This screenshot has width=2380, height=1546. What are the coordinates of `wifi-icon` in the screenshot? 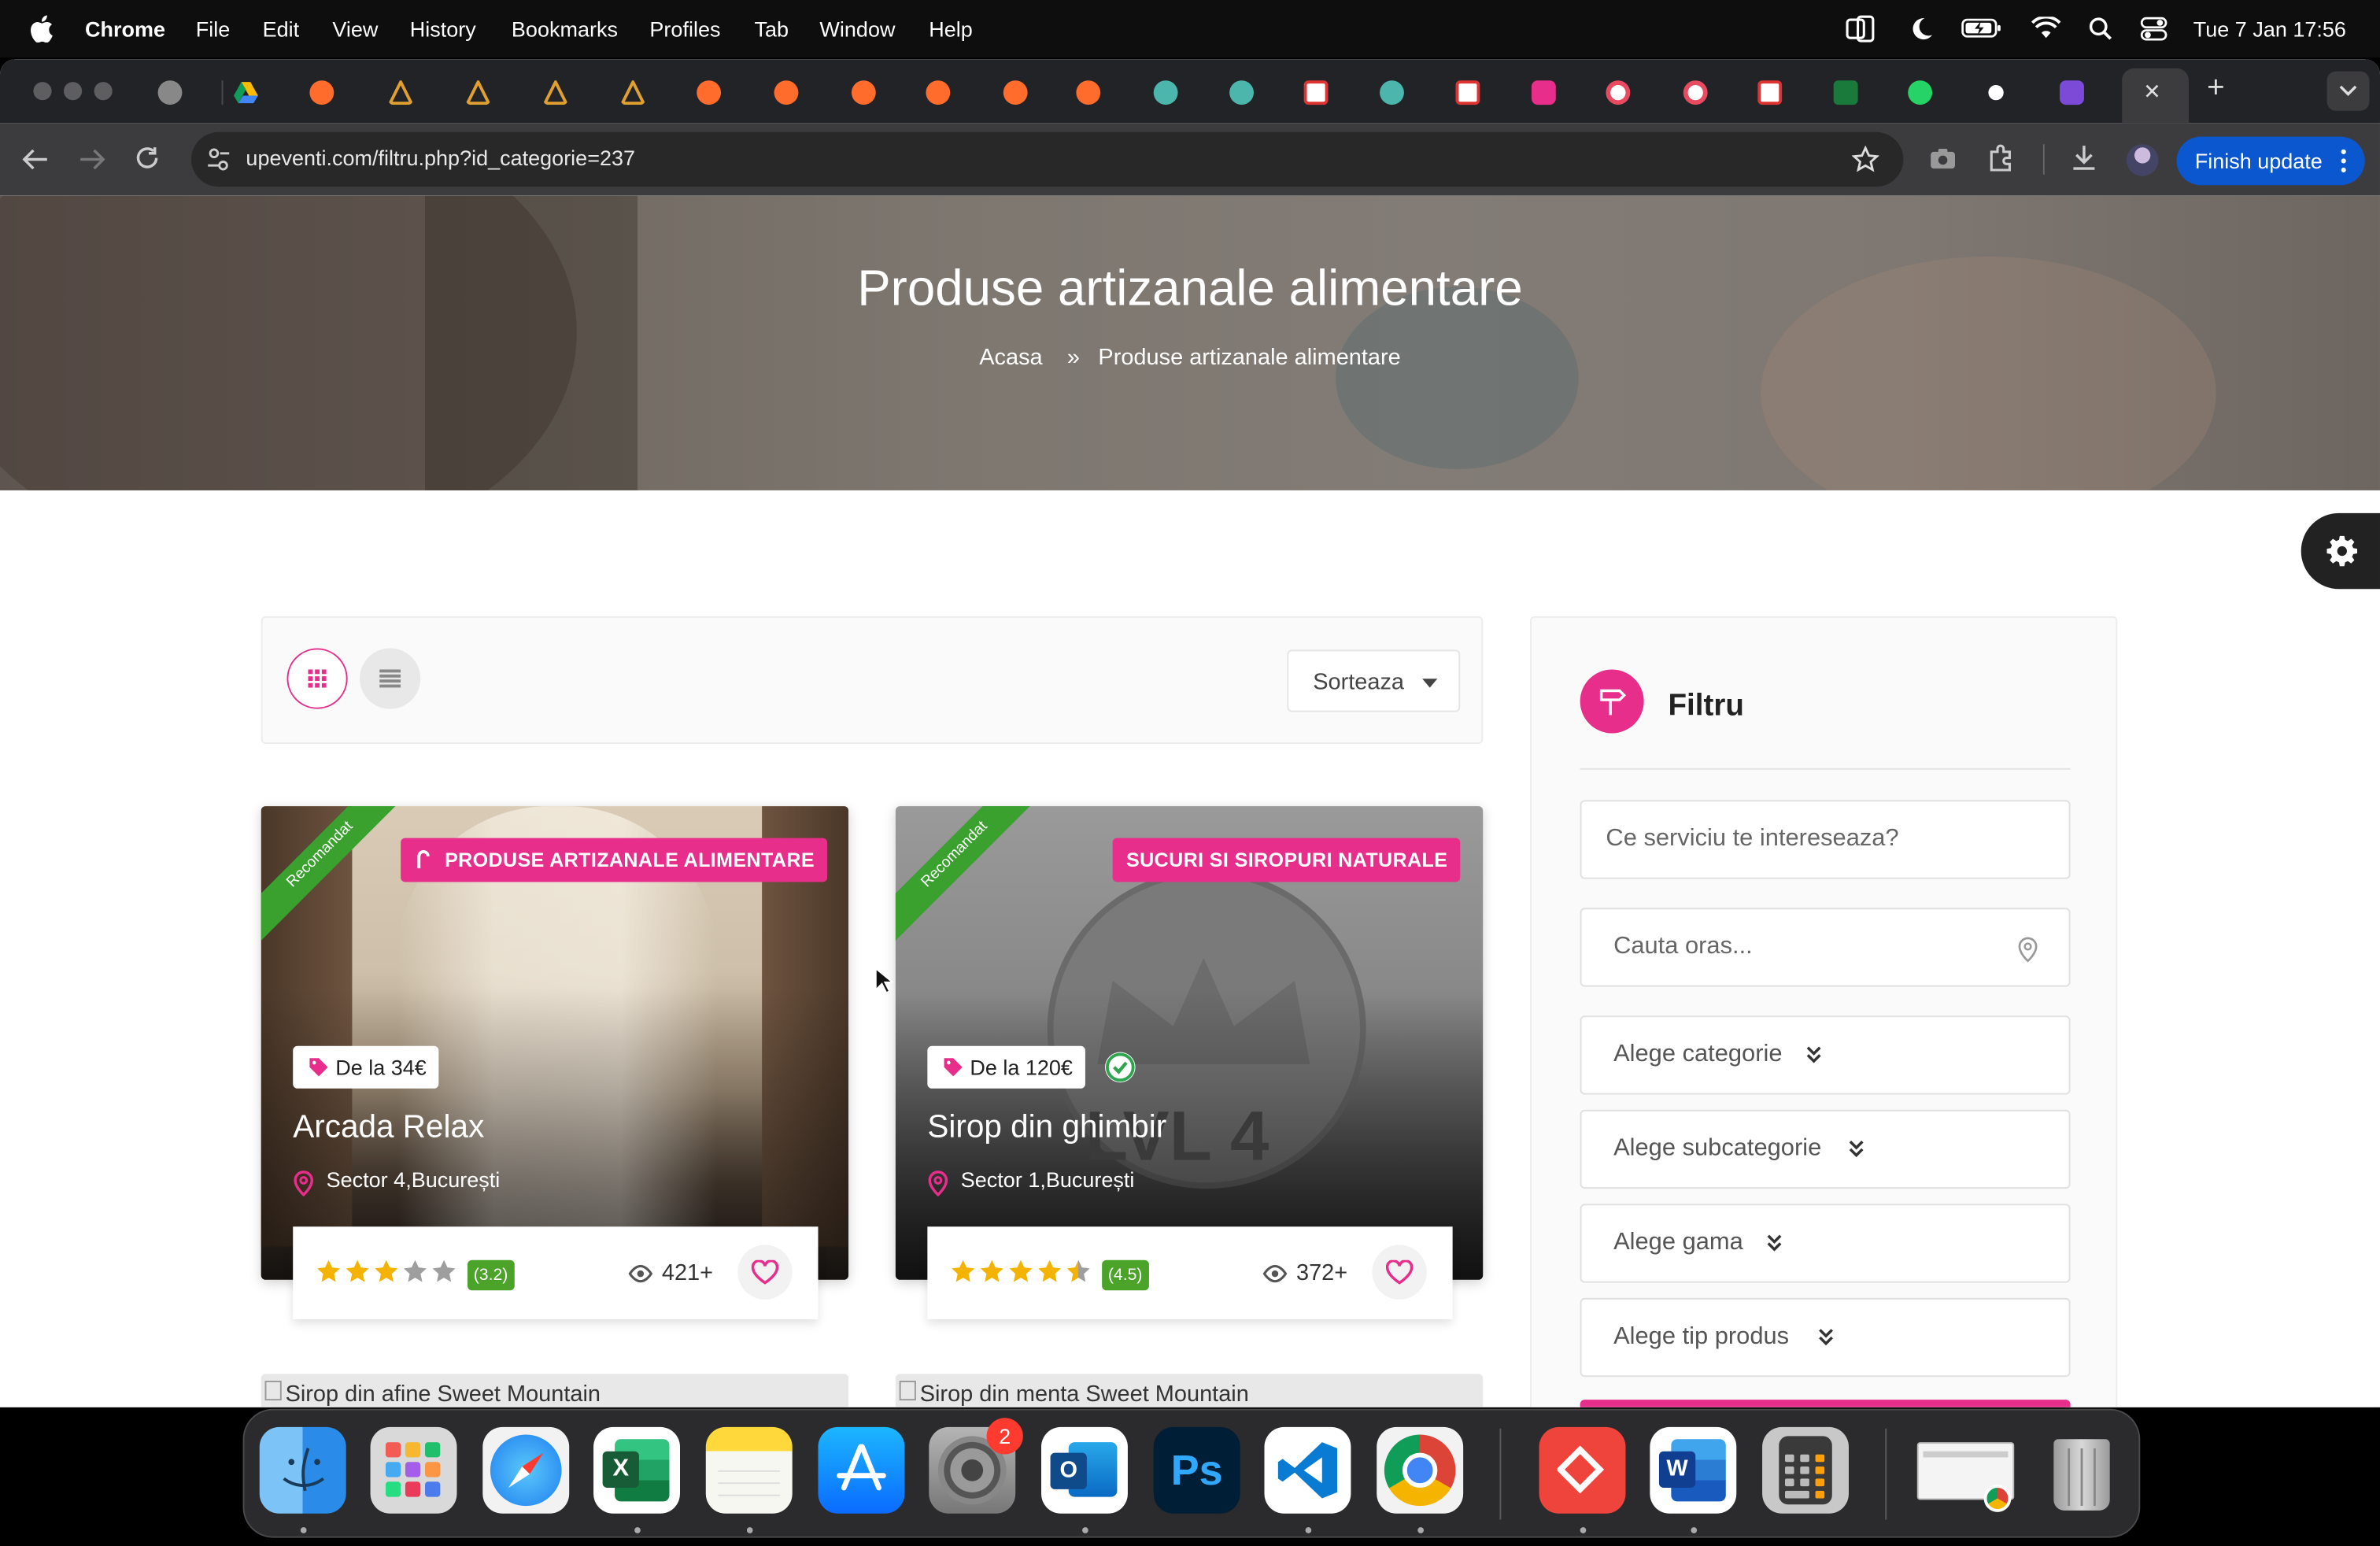 It's located at (2046, 28).